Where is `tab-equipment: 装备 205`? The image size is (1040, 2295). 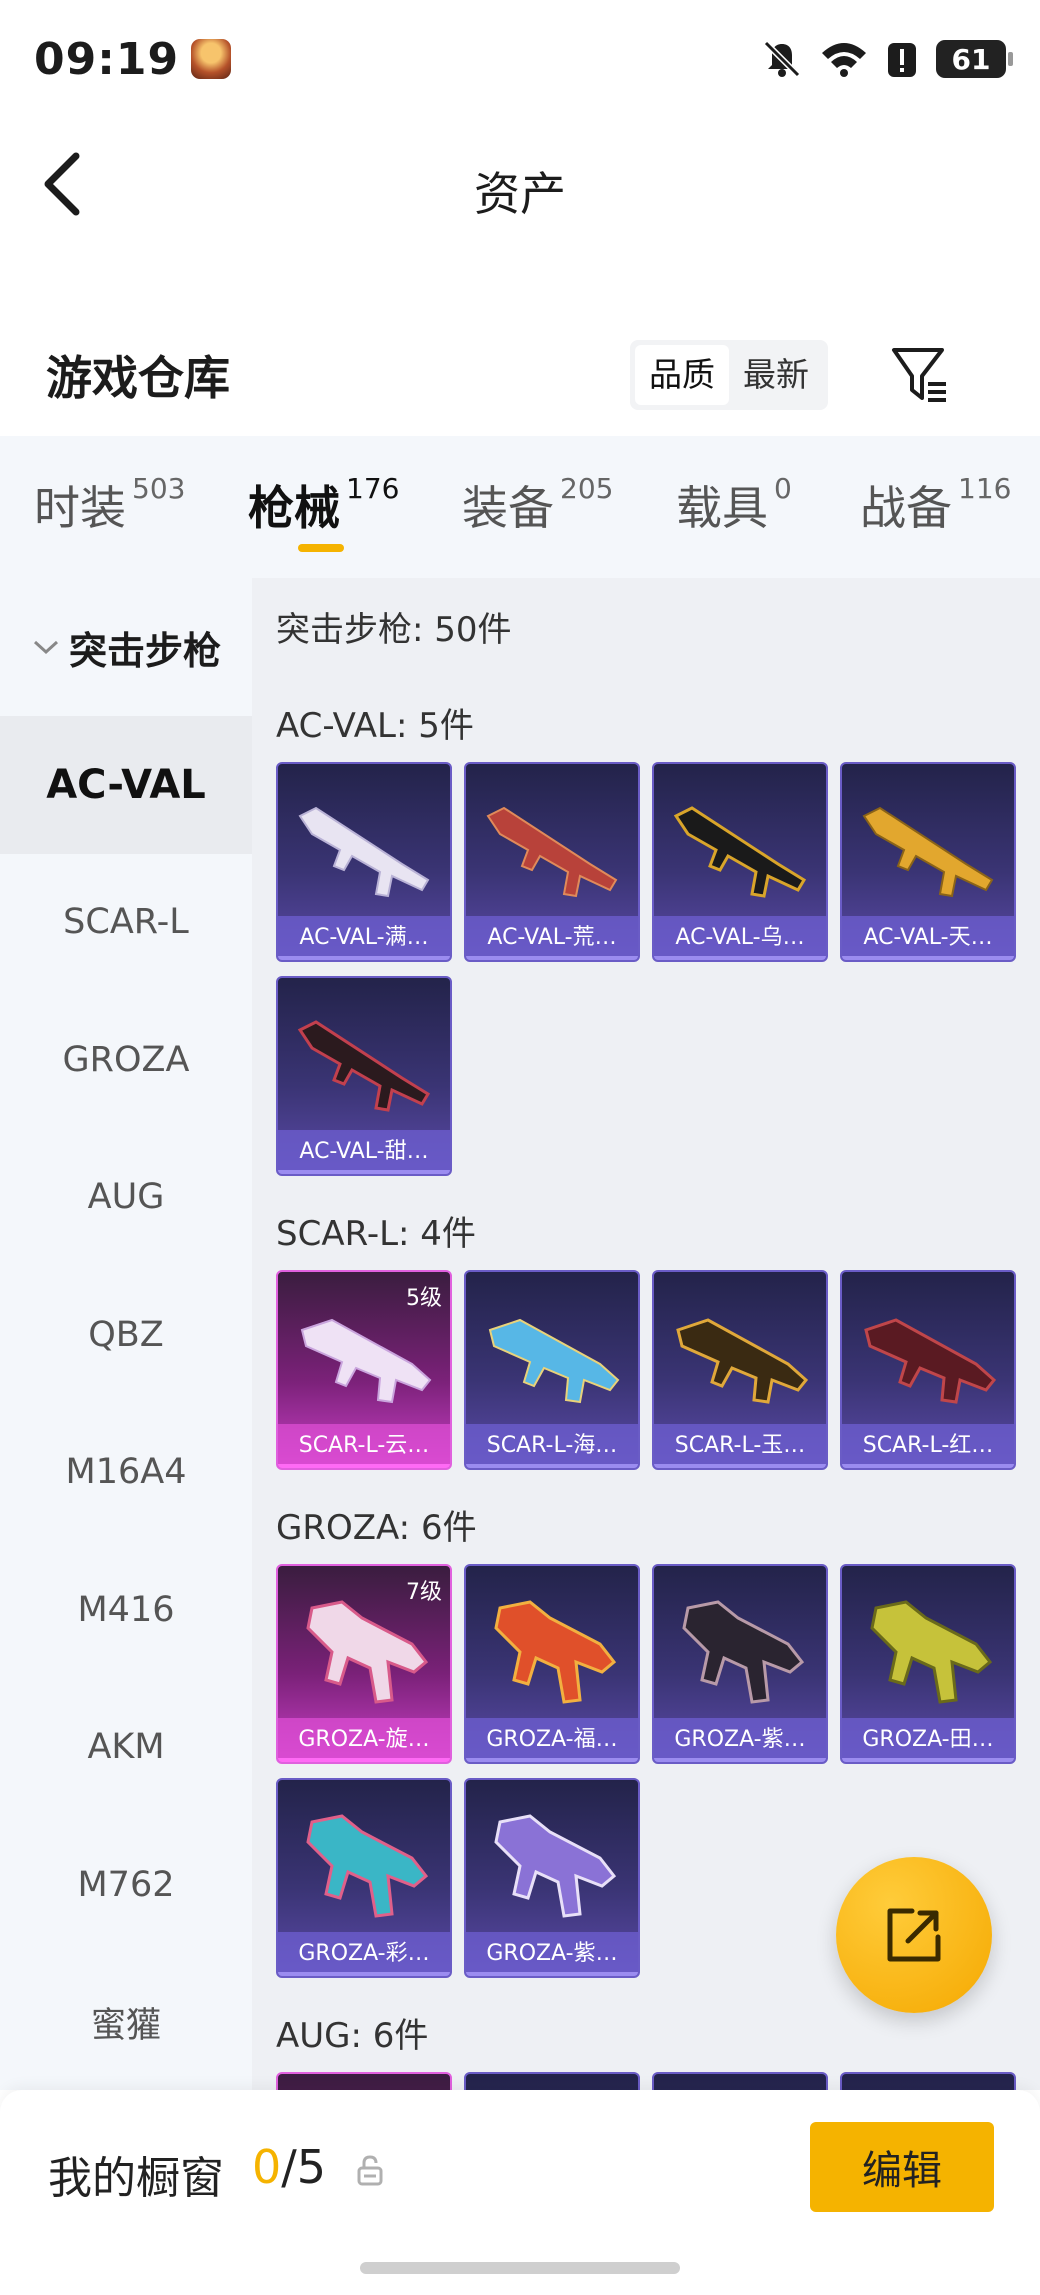
tab-equipment: 装备 205 is located at coordinates (537, 505).